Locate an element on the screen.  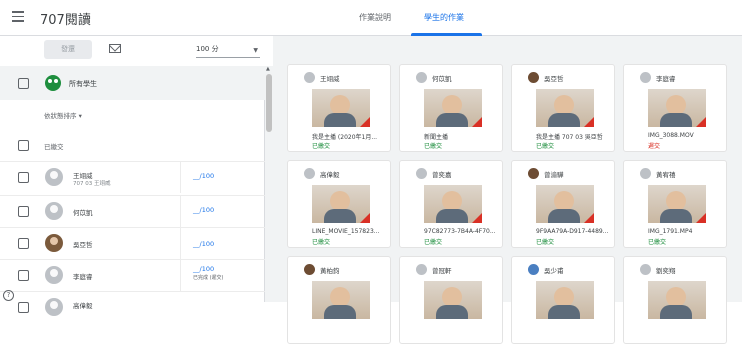
submitted-group-label: 已繳交 is located at coordinates (54, 147).